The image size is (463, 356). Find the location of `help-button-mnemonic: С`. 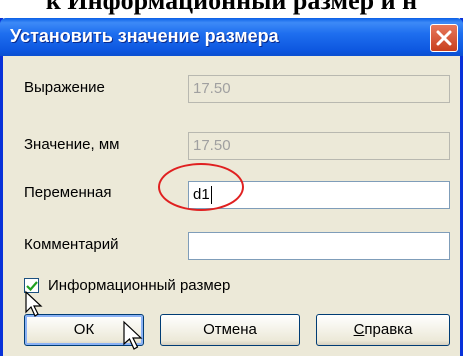

help-button-mnemonic: С is located at coordinates (359, 329).